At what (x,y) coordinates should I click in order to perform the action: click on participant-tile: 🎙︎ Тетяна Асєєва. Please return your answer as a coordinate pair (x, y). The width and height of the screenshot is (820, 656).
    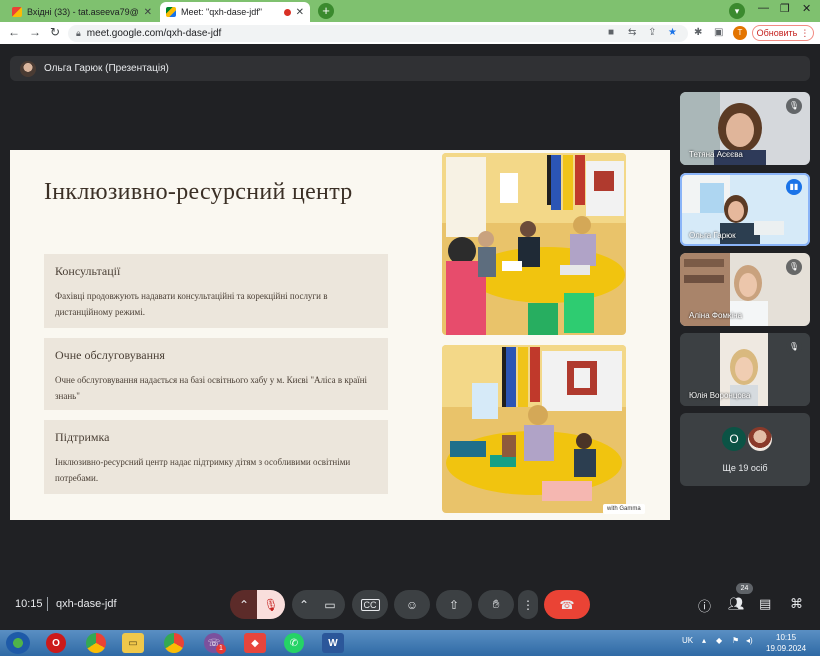
    Looking at the image, I should click on (745, 128).